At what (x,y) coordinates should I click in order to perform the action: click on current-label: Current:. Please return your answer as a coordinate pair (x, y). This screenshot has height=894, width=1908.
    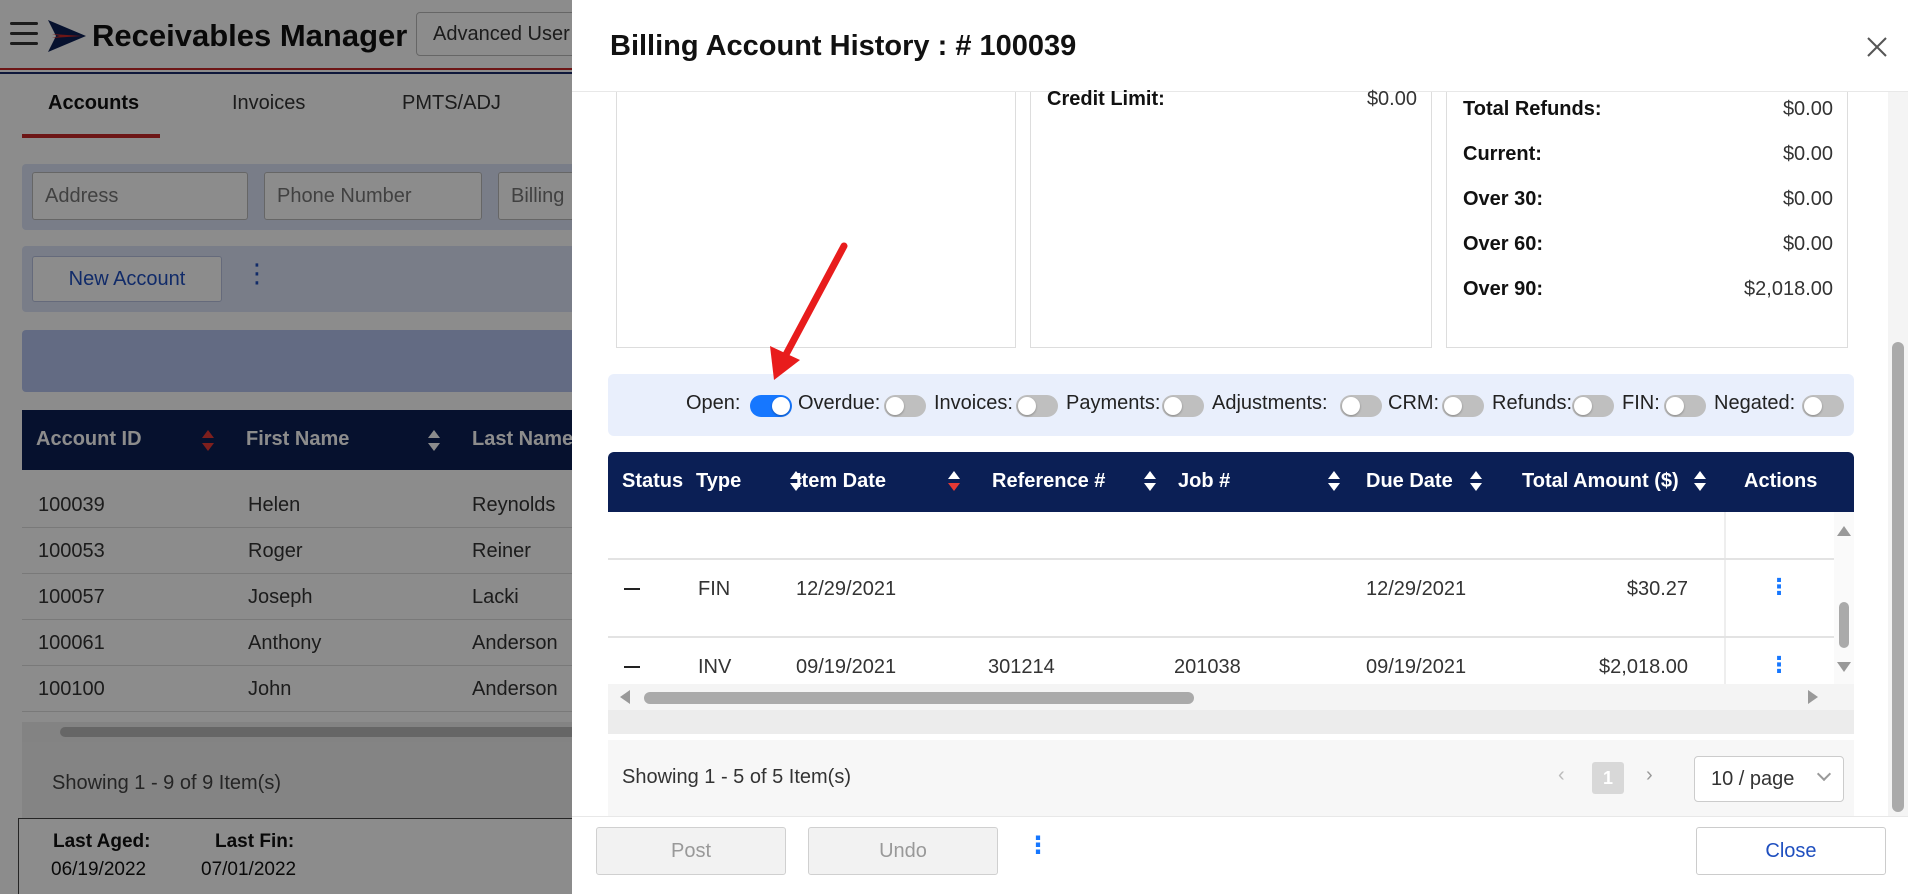
    Looking at the image, I should click on (1502, 154).